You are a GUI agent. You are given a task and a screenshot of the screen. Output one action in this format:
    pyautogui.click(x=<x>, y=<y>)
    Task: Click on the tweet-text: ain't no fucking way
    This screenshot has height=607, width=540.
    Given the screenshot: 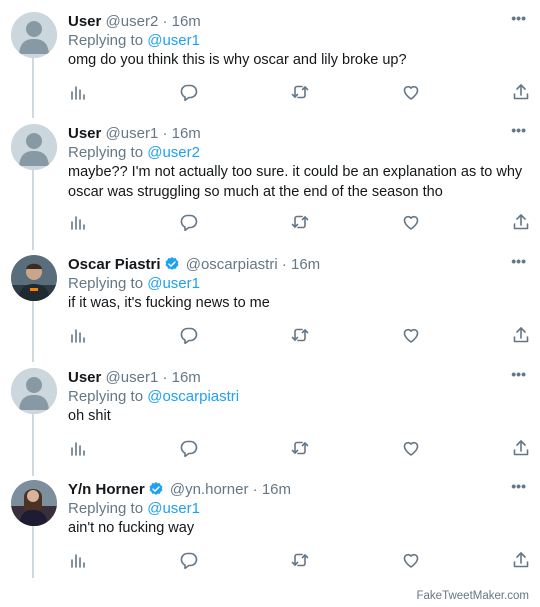 What is the action you would take?
    pyautogui.click(x=131, y=528)
    